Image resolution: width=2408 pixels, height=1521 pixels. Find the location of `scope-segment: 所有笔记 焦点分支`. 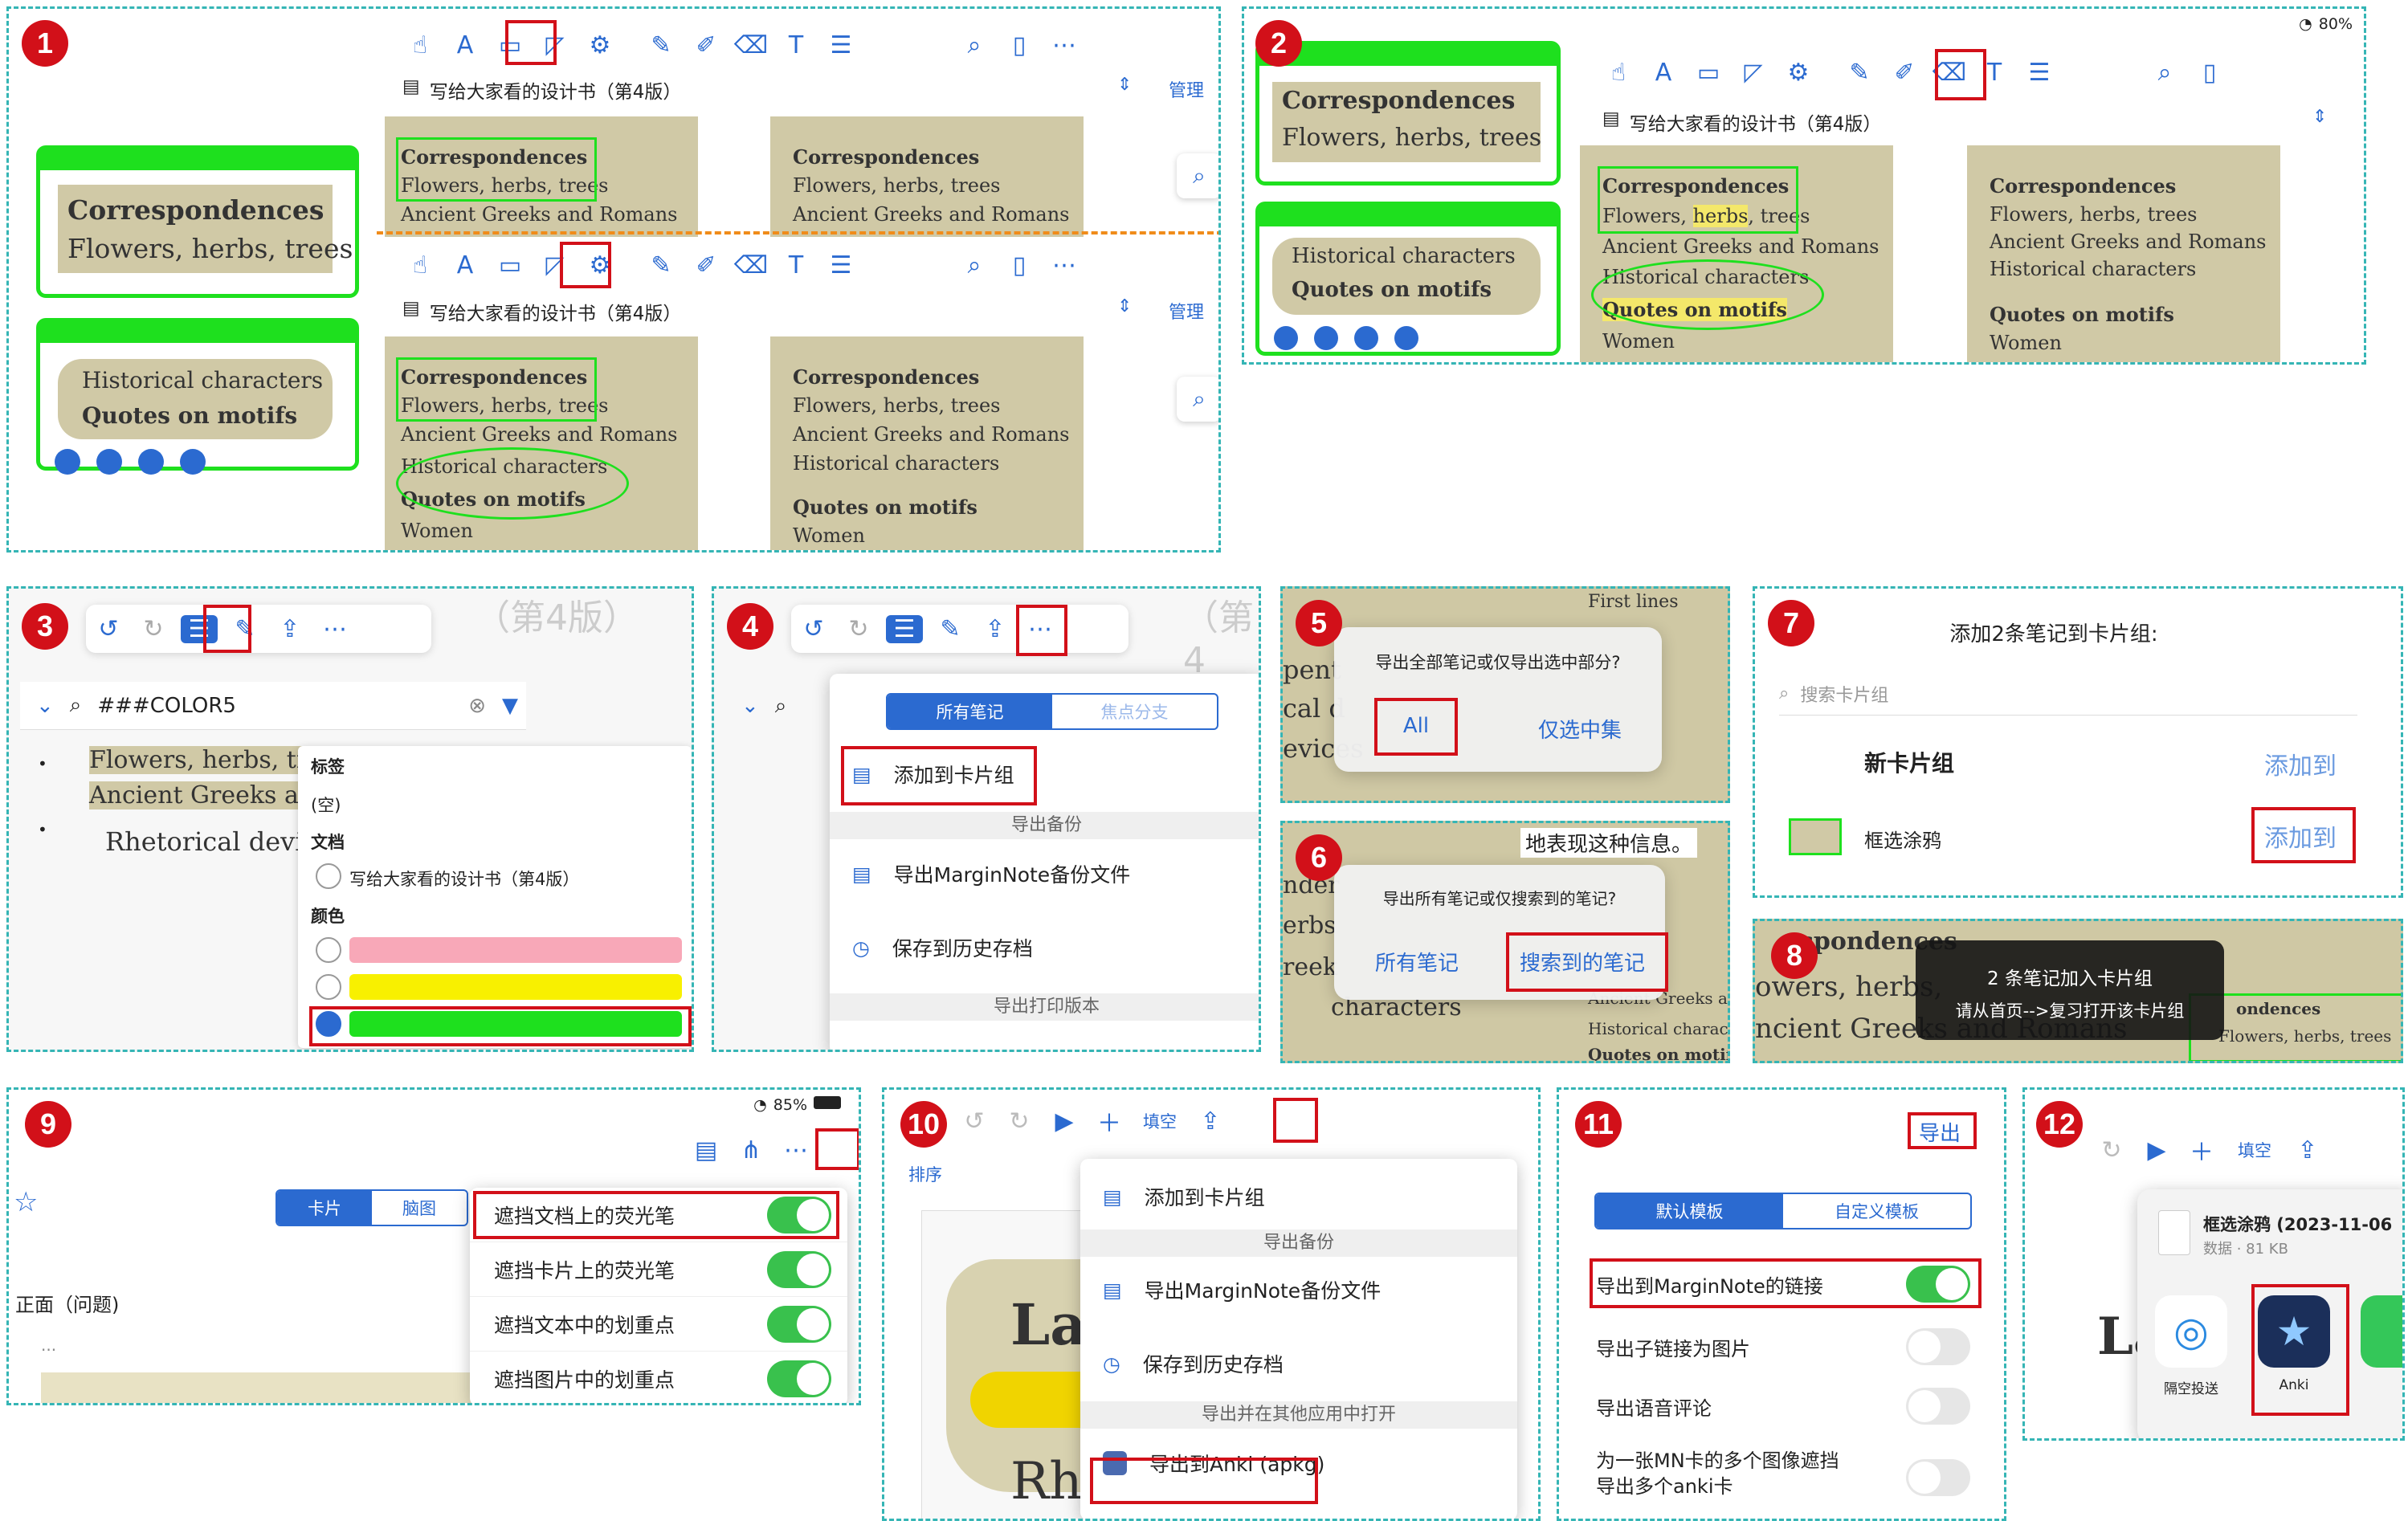

scope-segment: 所有笔记 焦点分支 is located at coordinates (1052, 711).